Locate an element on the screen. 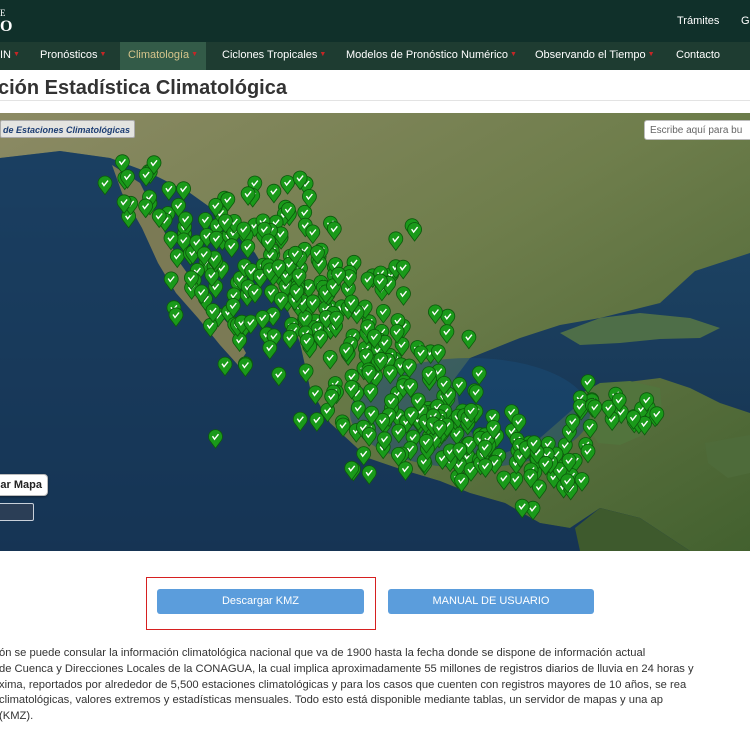 The height and width of the screenshot is (750, 750). nav-item-pronosticos: Pronósticos ▼ is located at coordinates (73, 56).